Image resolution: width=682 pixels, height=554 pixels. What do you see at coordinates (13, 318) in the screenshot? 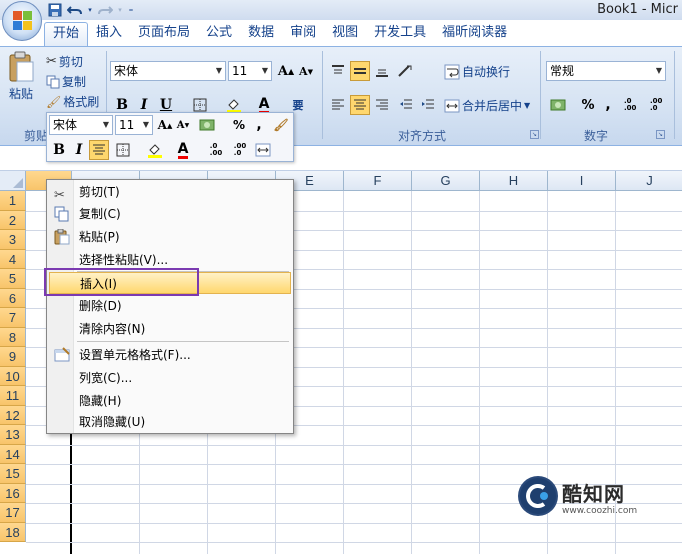
I see `row-header-7: 7` at bounding box center [13, 318].